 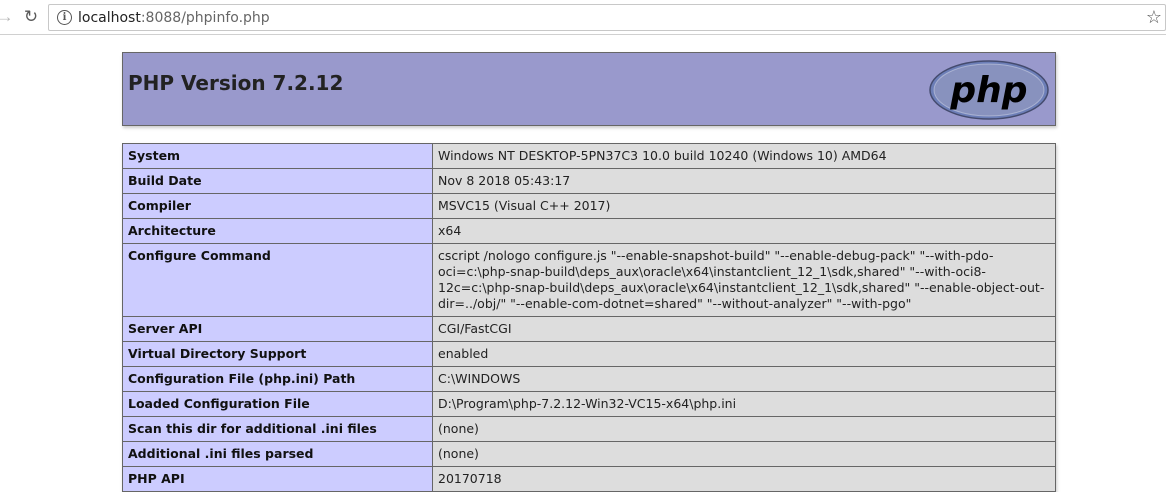 I want to click on row-value: MSVC15 (Visual C++ 2017), so click(x=744, y=206).